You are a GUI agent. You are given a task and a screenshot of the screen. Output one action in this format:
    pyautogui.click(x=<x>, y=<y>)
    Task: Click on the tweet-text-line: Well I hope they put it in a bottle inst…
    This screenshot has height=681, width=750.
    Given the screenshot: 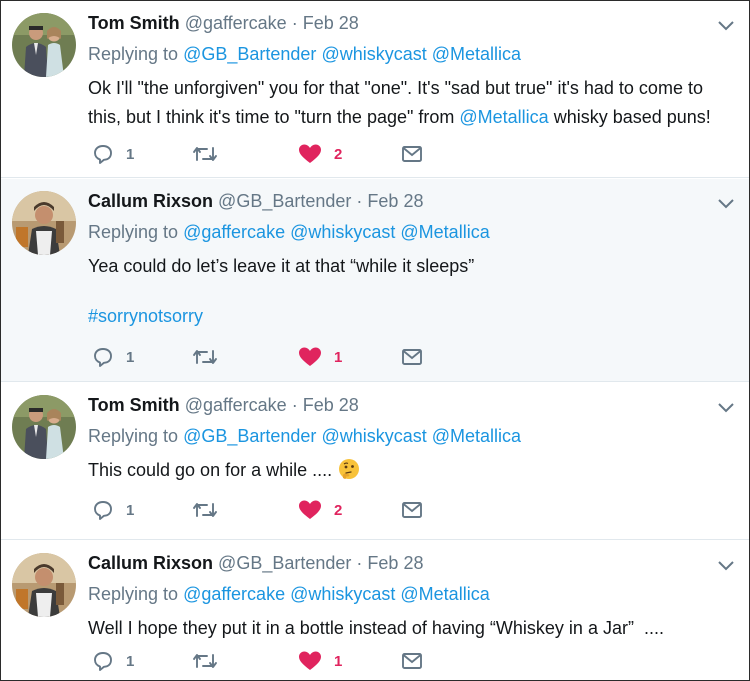 What is the action you would take?
    pyautogui.click(x=376, y=628)
    